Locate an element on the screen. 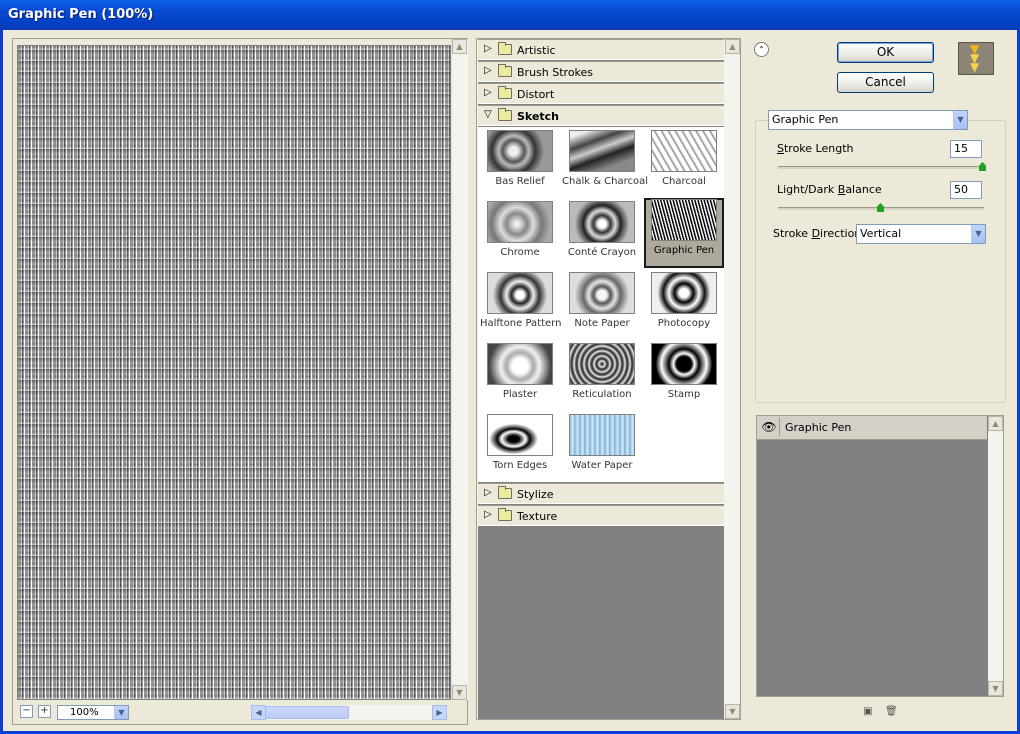 This screenshot has width=1020, height=734. filter-label: Halftone Pattern is located at coordinates (521, 323).